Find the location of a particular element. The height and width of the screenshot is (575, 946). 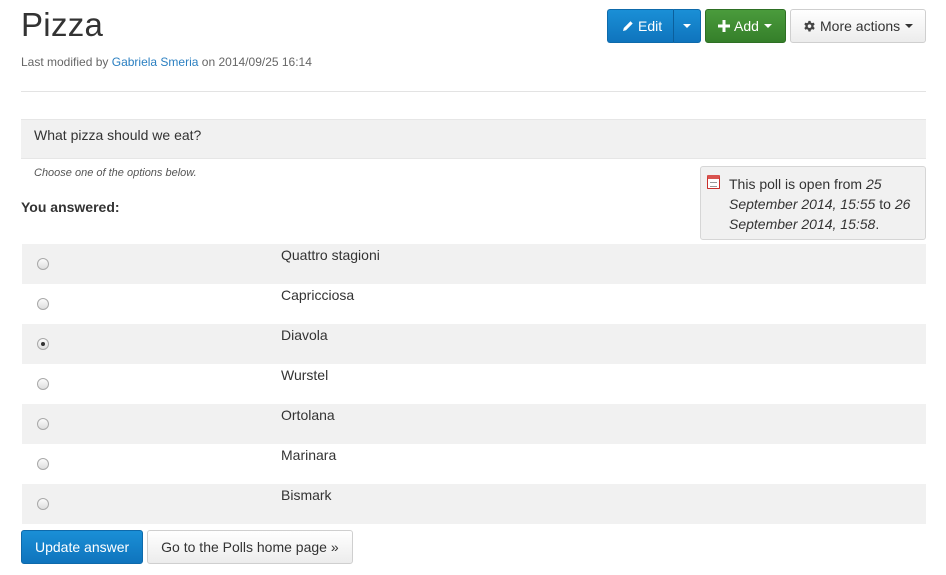

poll-option: Marinara is located at coordinates (474, 464).